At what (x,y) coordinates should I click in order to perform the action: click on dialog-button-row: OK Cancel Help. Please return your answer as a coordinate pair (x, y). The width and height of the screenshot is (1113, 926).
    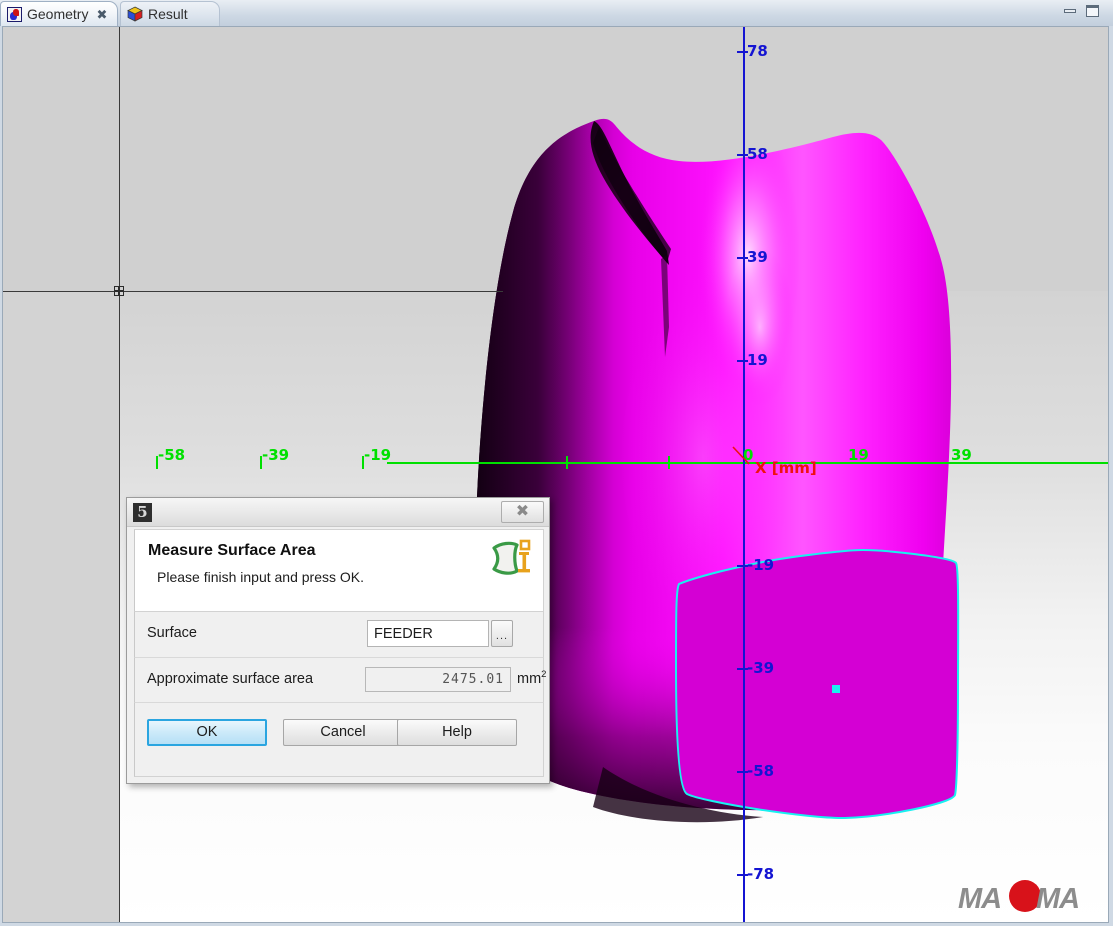
    Looking at the image, I should click on (339, 739).